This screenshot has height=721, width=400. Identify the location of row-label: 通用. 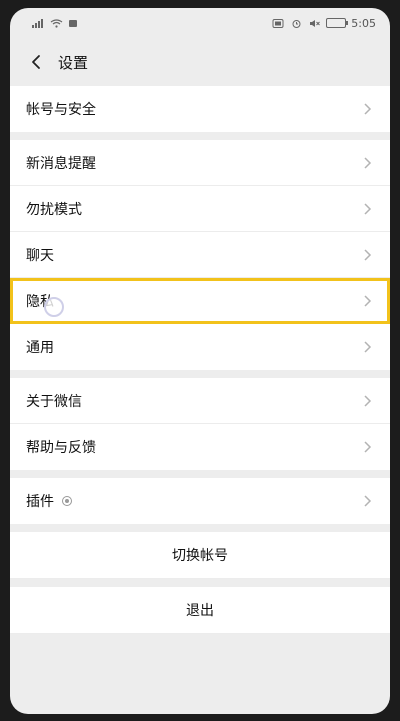
(40, 348).